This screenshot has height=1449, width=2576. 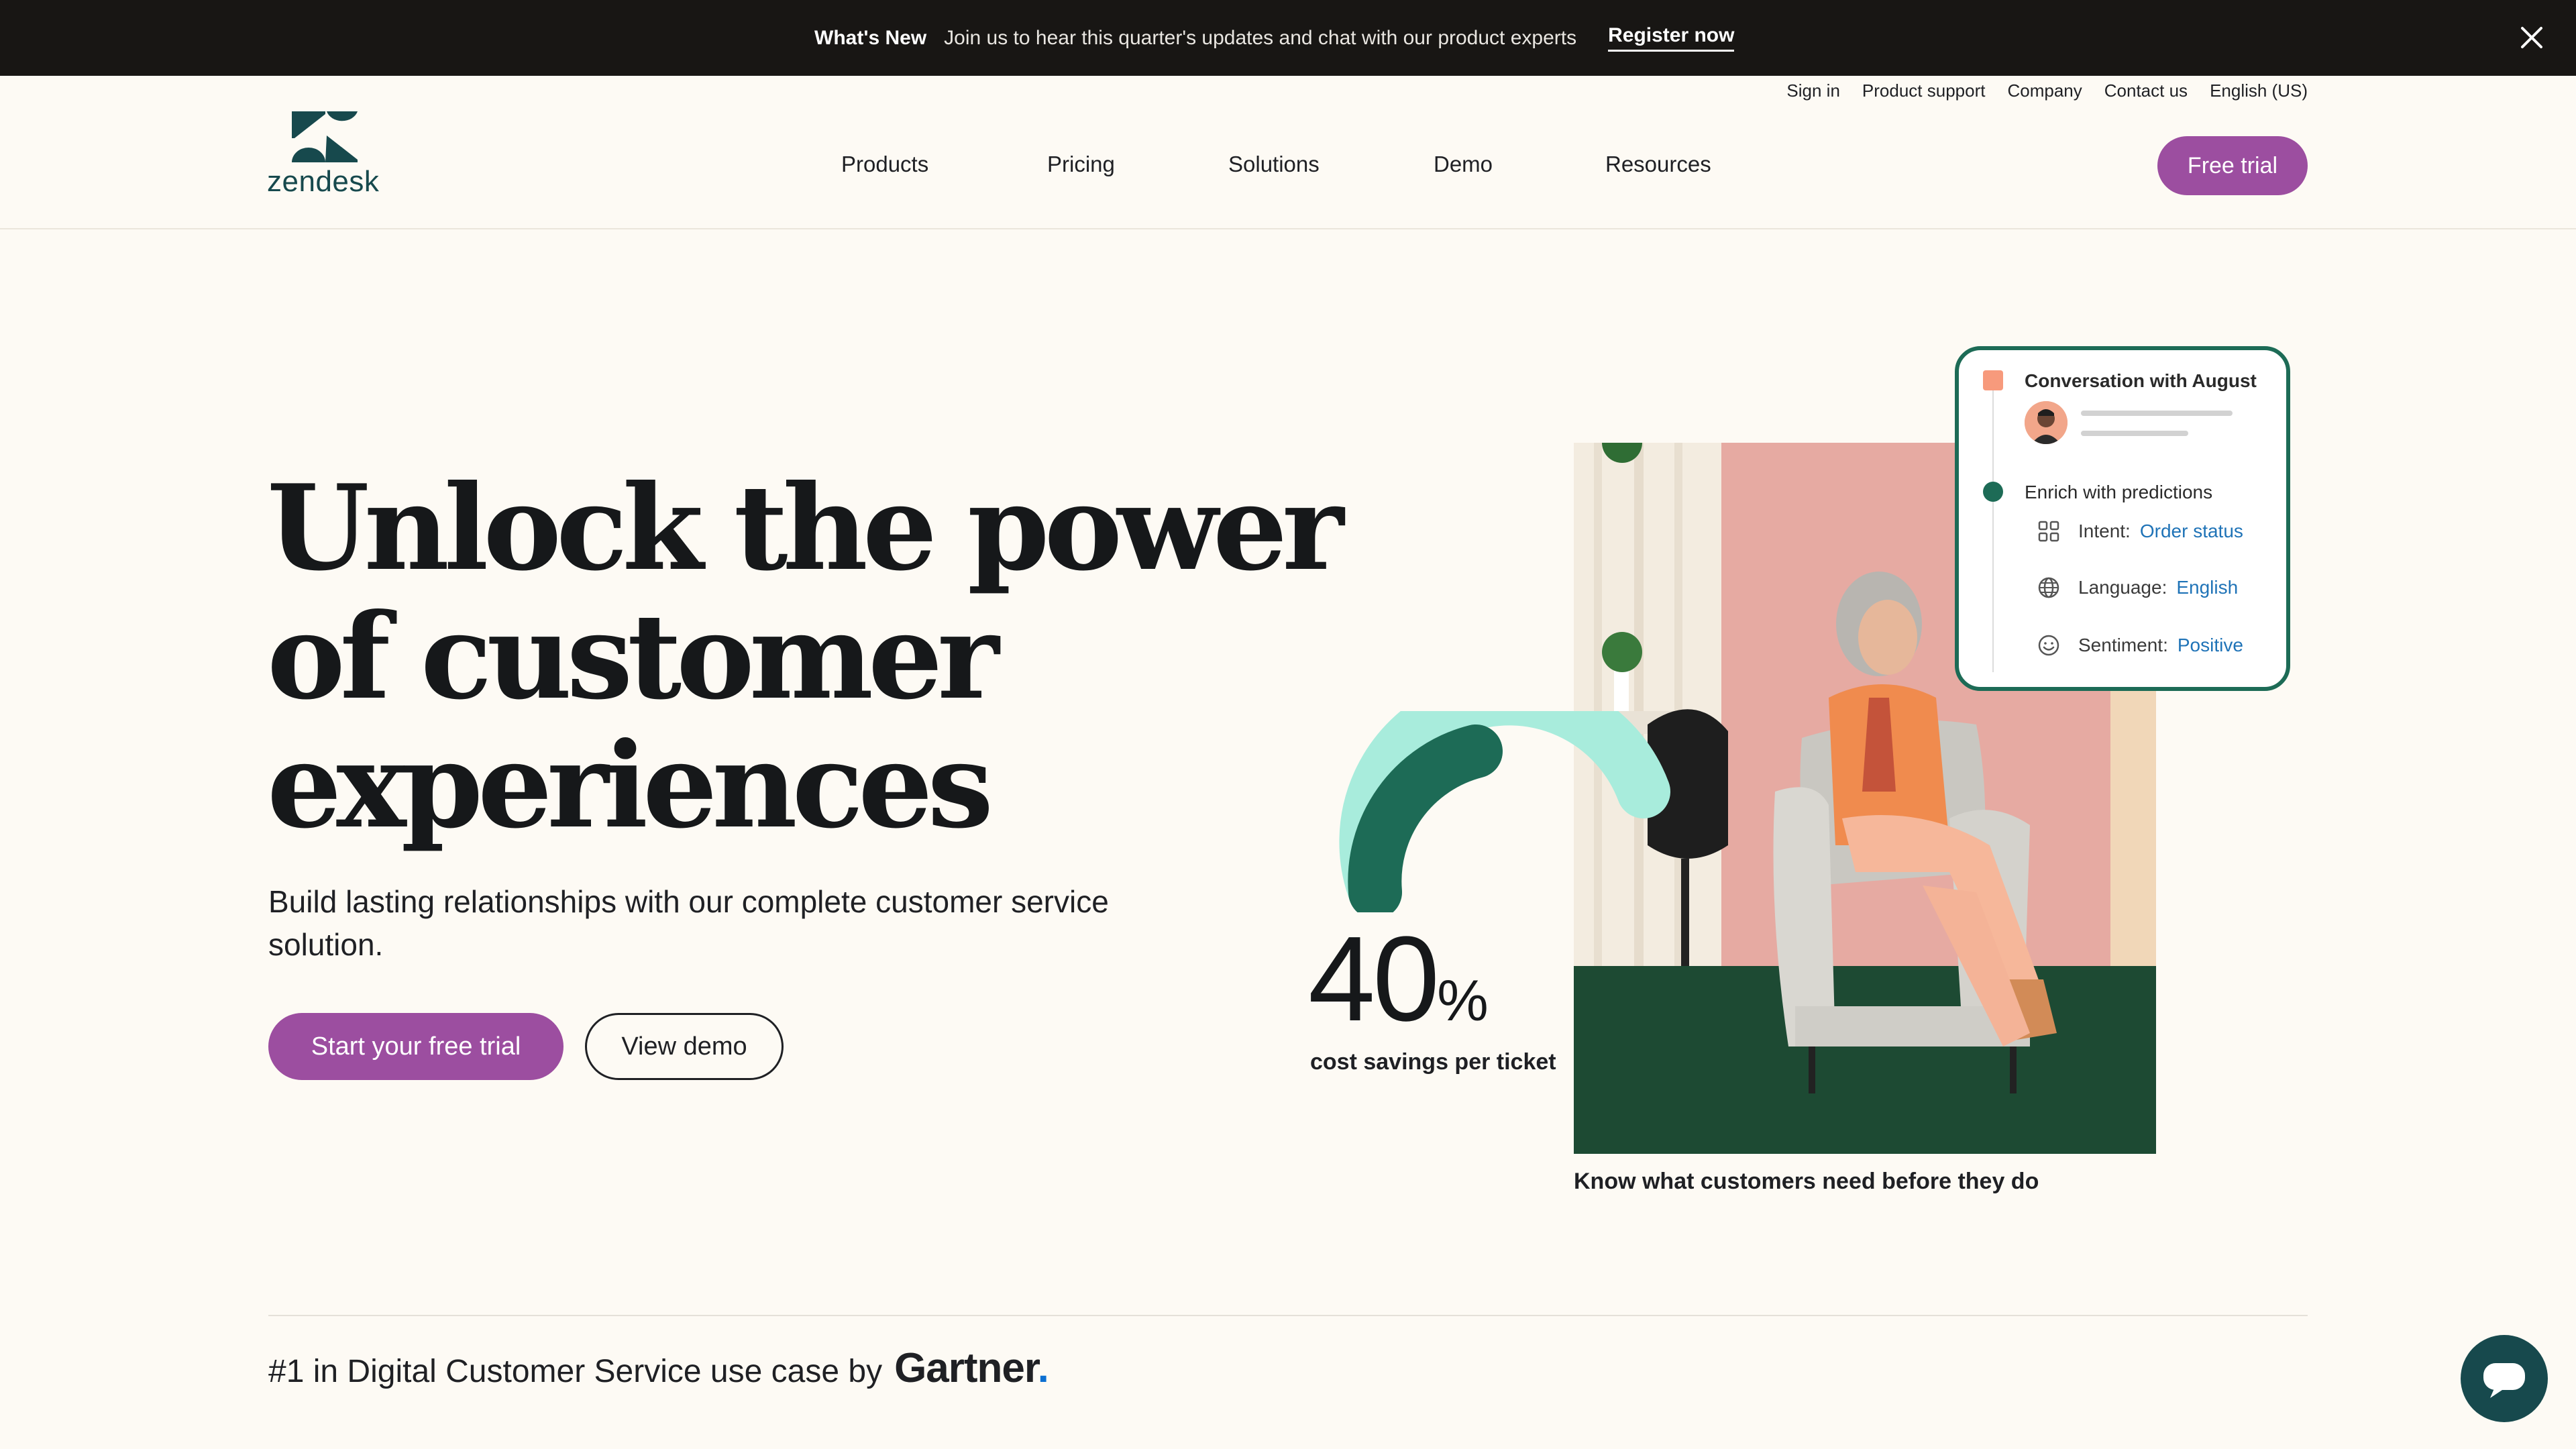 I want to click on hero-title: Unlock the power of customer experiences, so click(x=805, y=657).